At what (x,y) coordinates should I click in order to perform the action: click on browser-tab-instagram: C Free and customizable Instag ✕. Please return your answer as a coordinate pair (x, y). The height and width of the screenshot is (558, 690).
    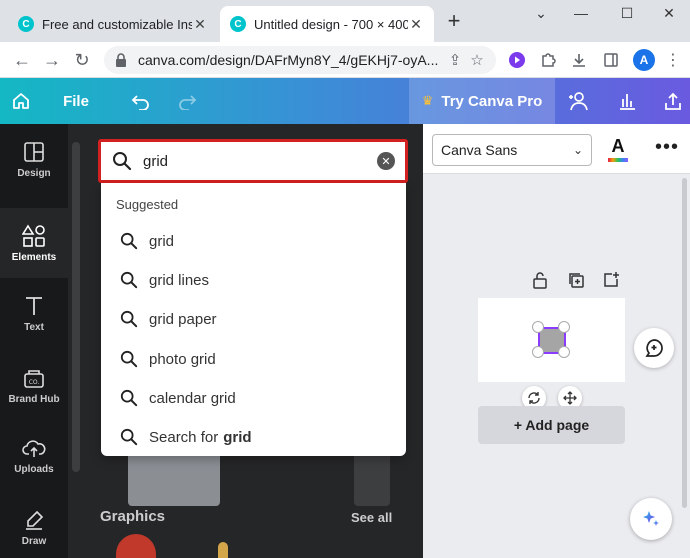
    Looking at the image, I should click on (113, 24).